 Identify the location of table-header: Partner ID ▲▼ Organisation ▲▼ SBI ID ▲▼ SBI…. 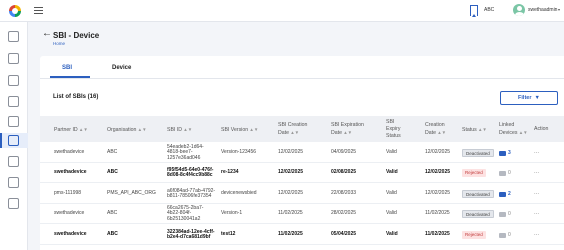
(302, 129).